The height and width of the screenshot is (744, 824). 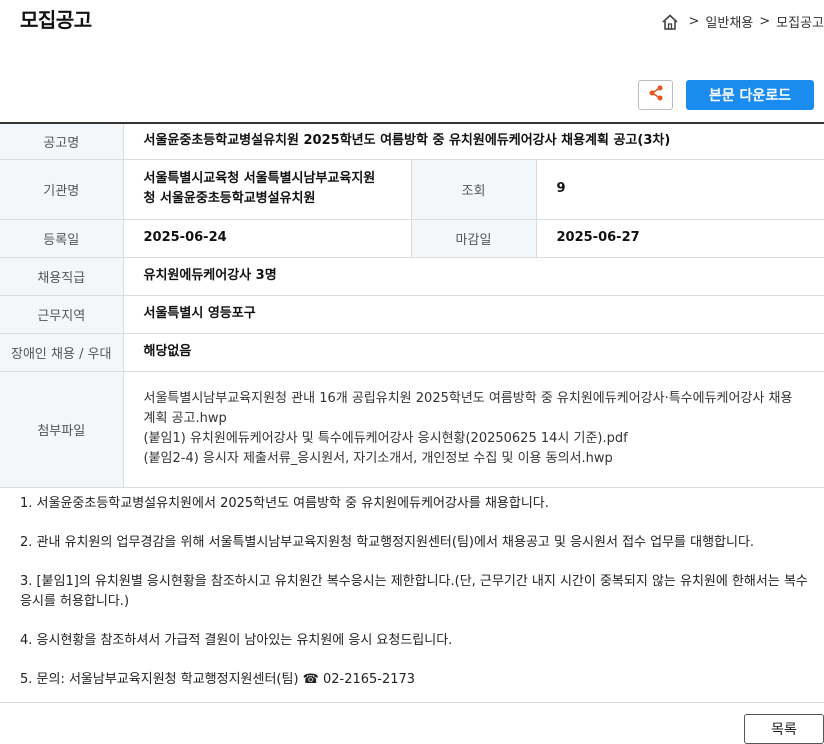 I want to click on deadline-value: 2025-06-27, so click(x=680, y=238).